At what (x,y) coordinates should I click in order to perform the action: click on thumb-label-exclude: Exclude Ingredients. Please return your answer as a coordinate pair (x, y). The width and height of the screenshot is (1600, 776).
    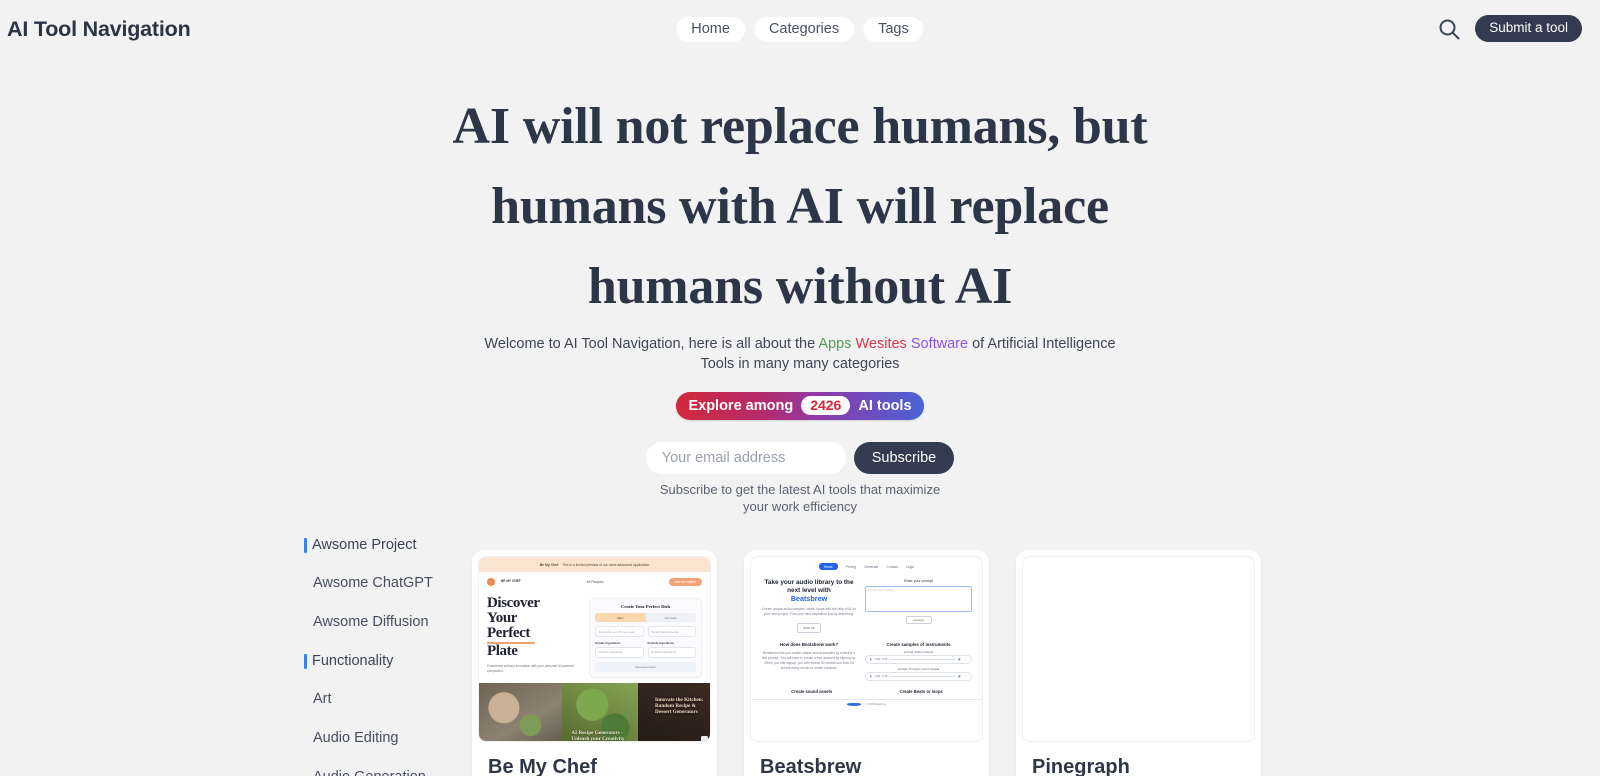
    Looking at the image, I should click on (661, 643).